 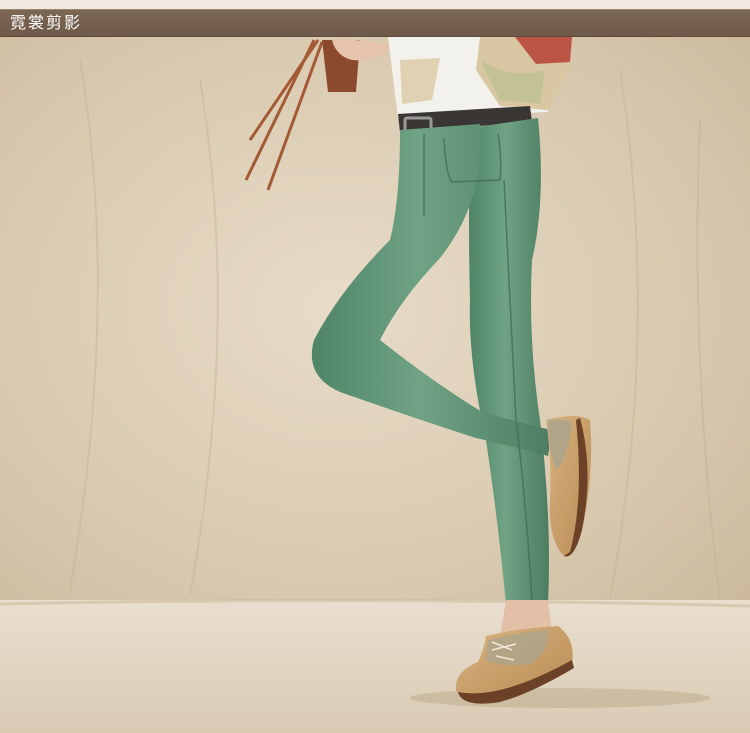 I want to click on section-title: 霓裳剪影, so click(x=46, y=22).